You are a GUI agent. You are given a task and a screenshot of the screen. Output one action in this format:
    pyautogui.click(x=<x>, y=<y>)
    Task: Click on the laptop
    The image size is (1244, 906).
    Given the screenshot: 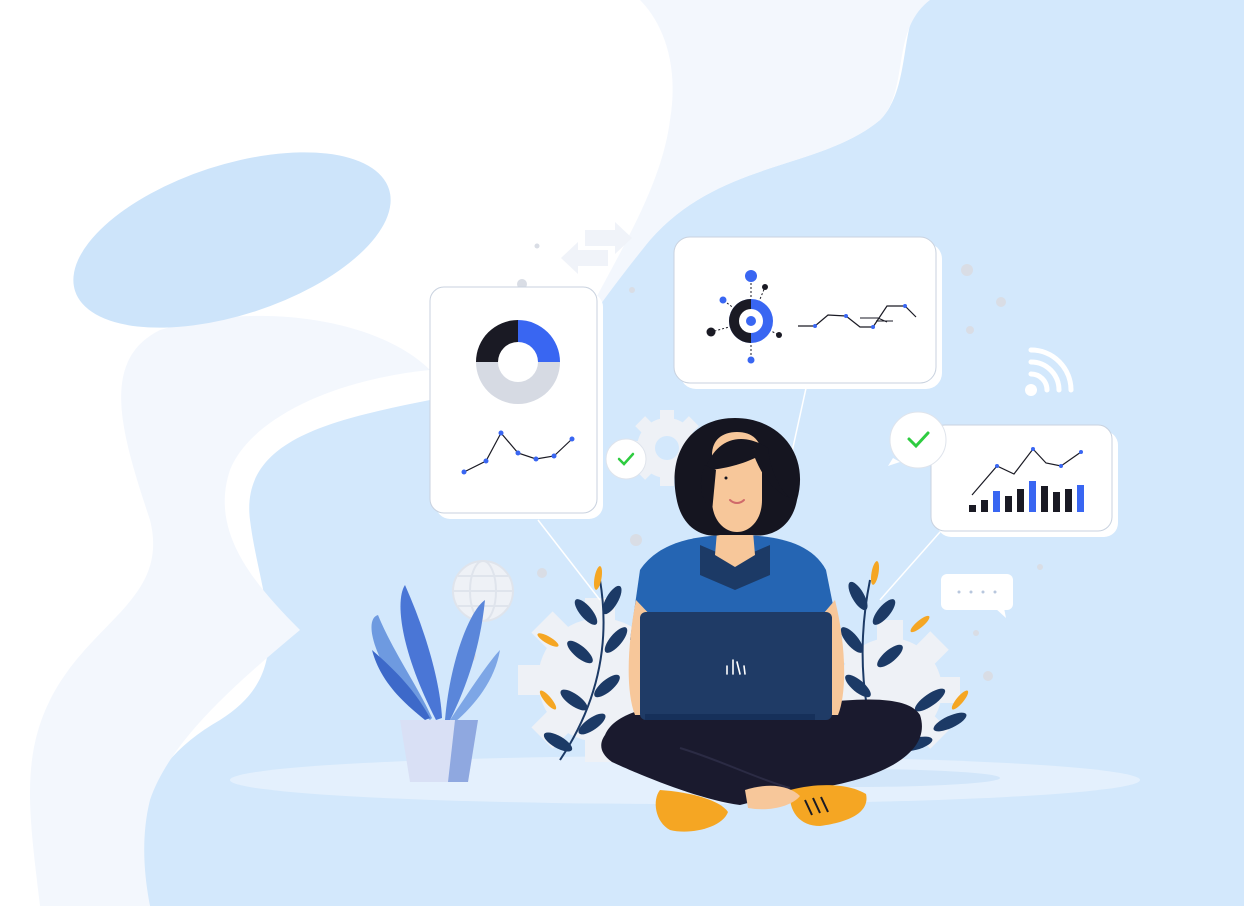 What is the action you would take?
    pyautogui.click(x=736, y=666)
    